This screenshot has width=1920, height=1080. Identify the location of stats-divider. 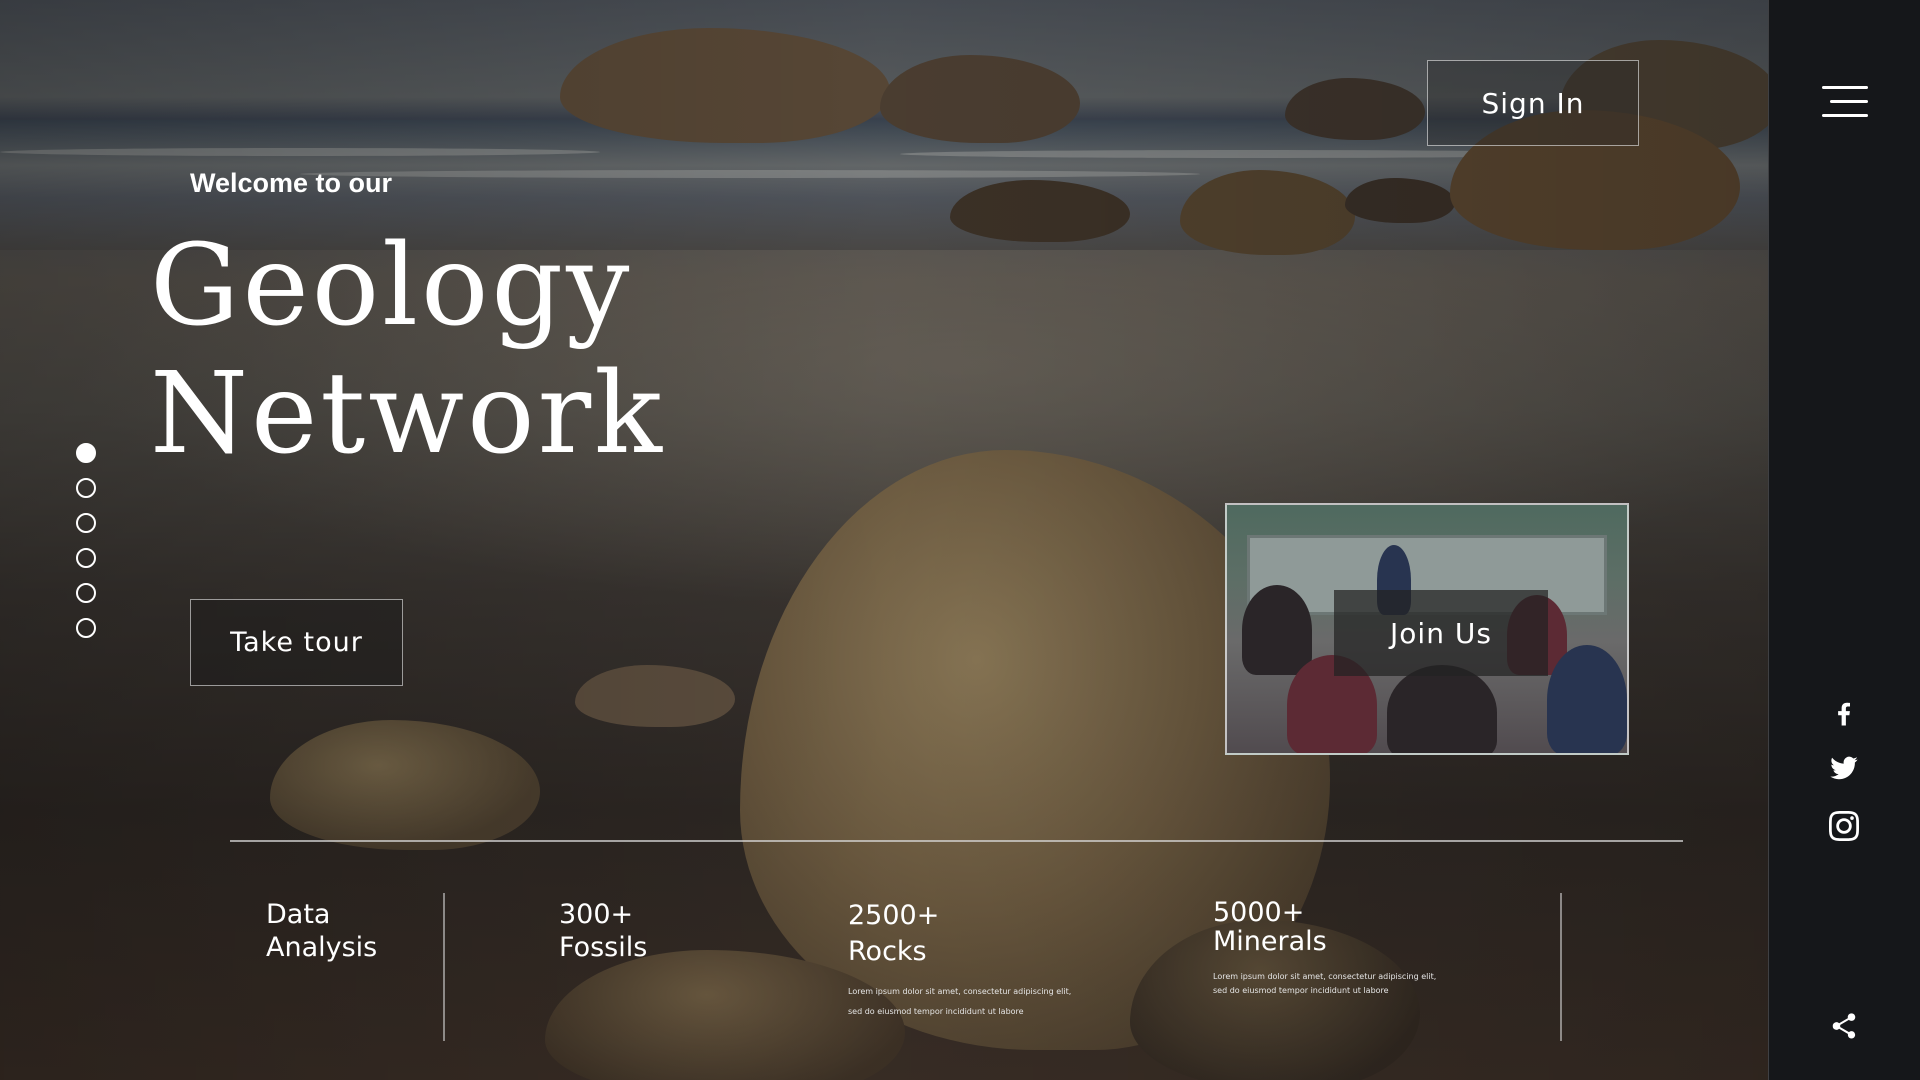
(956, 841).